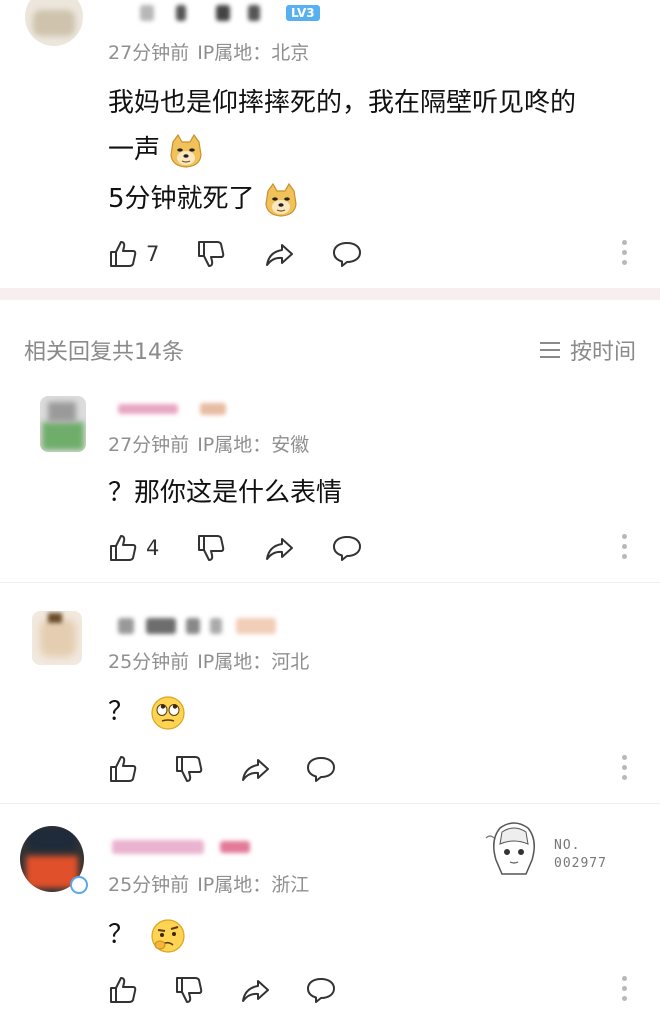 The height and width of the screenshot is (1023, 660). What do you see at coordinates (580, 863) in the screenshot?
I see `badge-number: 002977` at bounding box center [580, 863].